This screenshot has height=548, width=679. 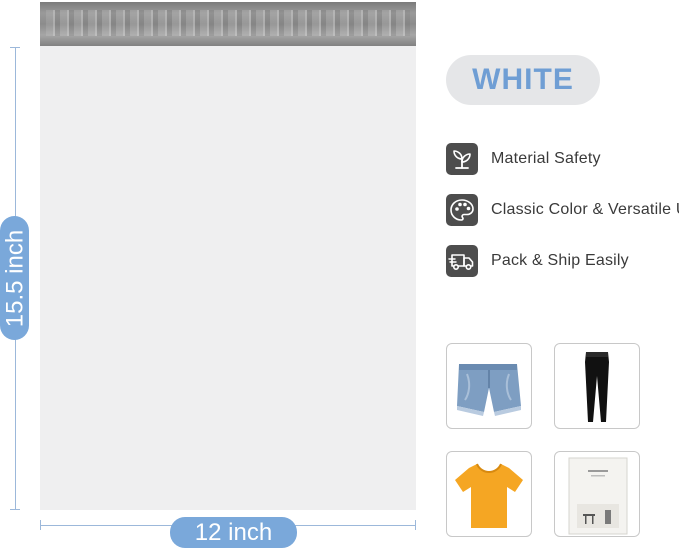 I want to click on color-name-badge: WHITE, so click(x=523, y=80).